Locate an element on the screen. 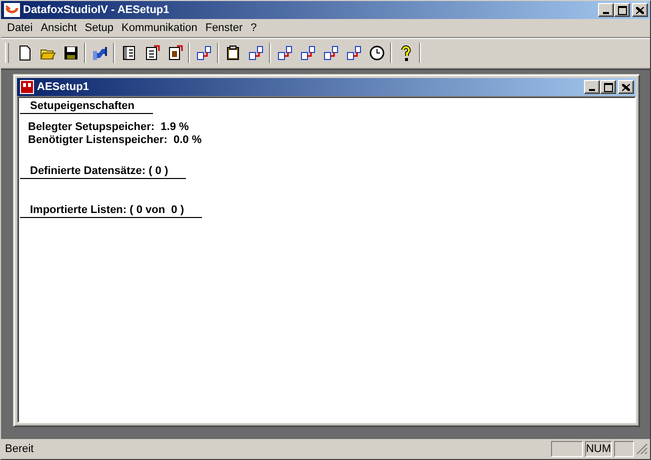 This screenshot has width=651, height=460. status-text: Bereit is located at coordinates (19, 449).